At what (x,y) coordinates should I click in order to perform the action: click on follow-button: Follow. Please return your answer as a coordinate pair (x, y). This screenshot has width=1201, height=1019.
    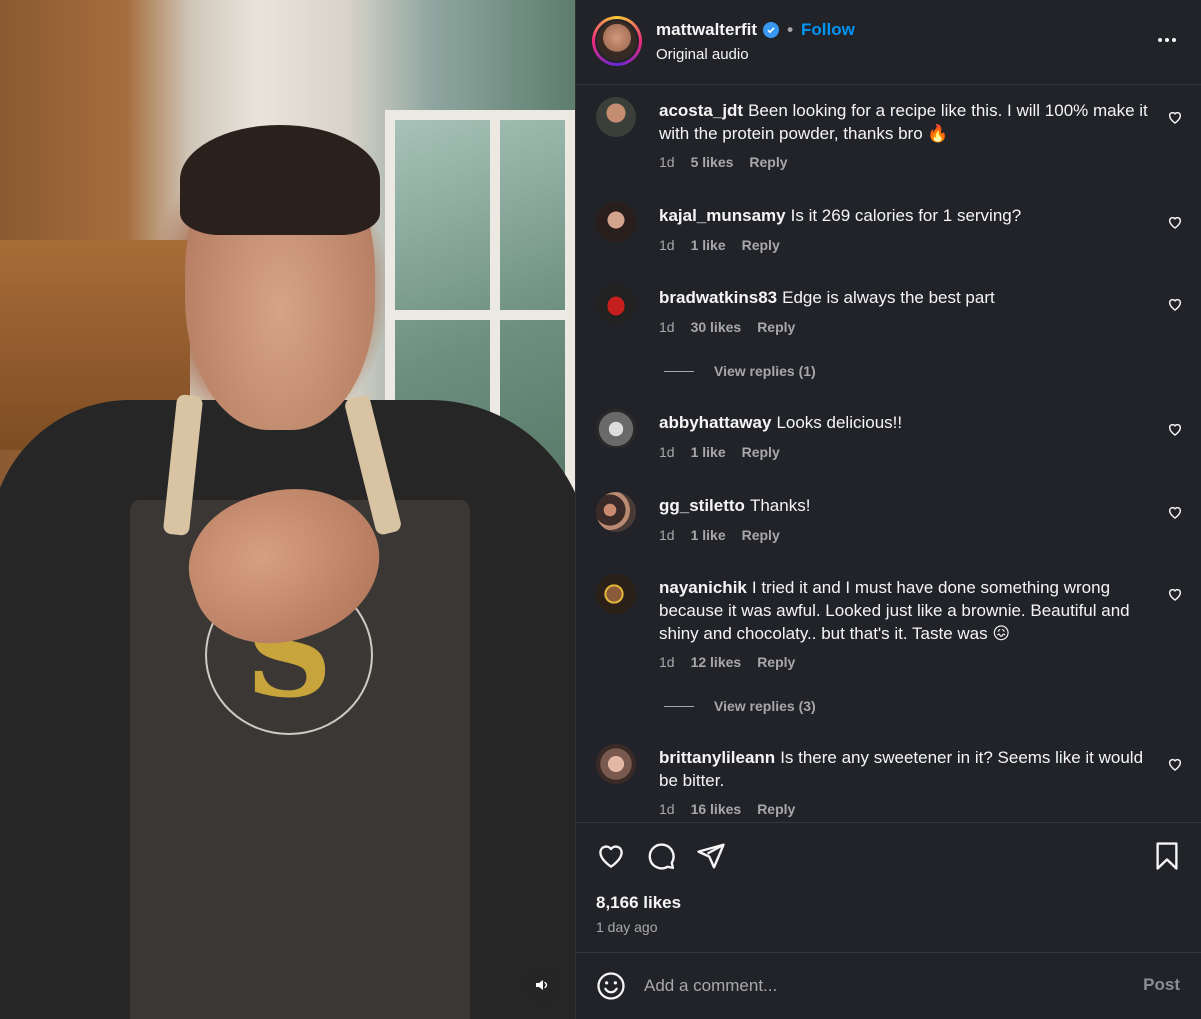
    Looking at the image, I should click on (828, 30).